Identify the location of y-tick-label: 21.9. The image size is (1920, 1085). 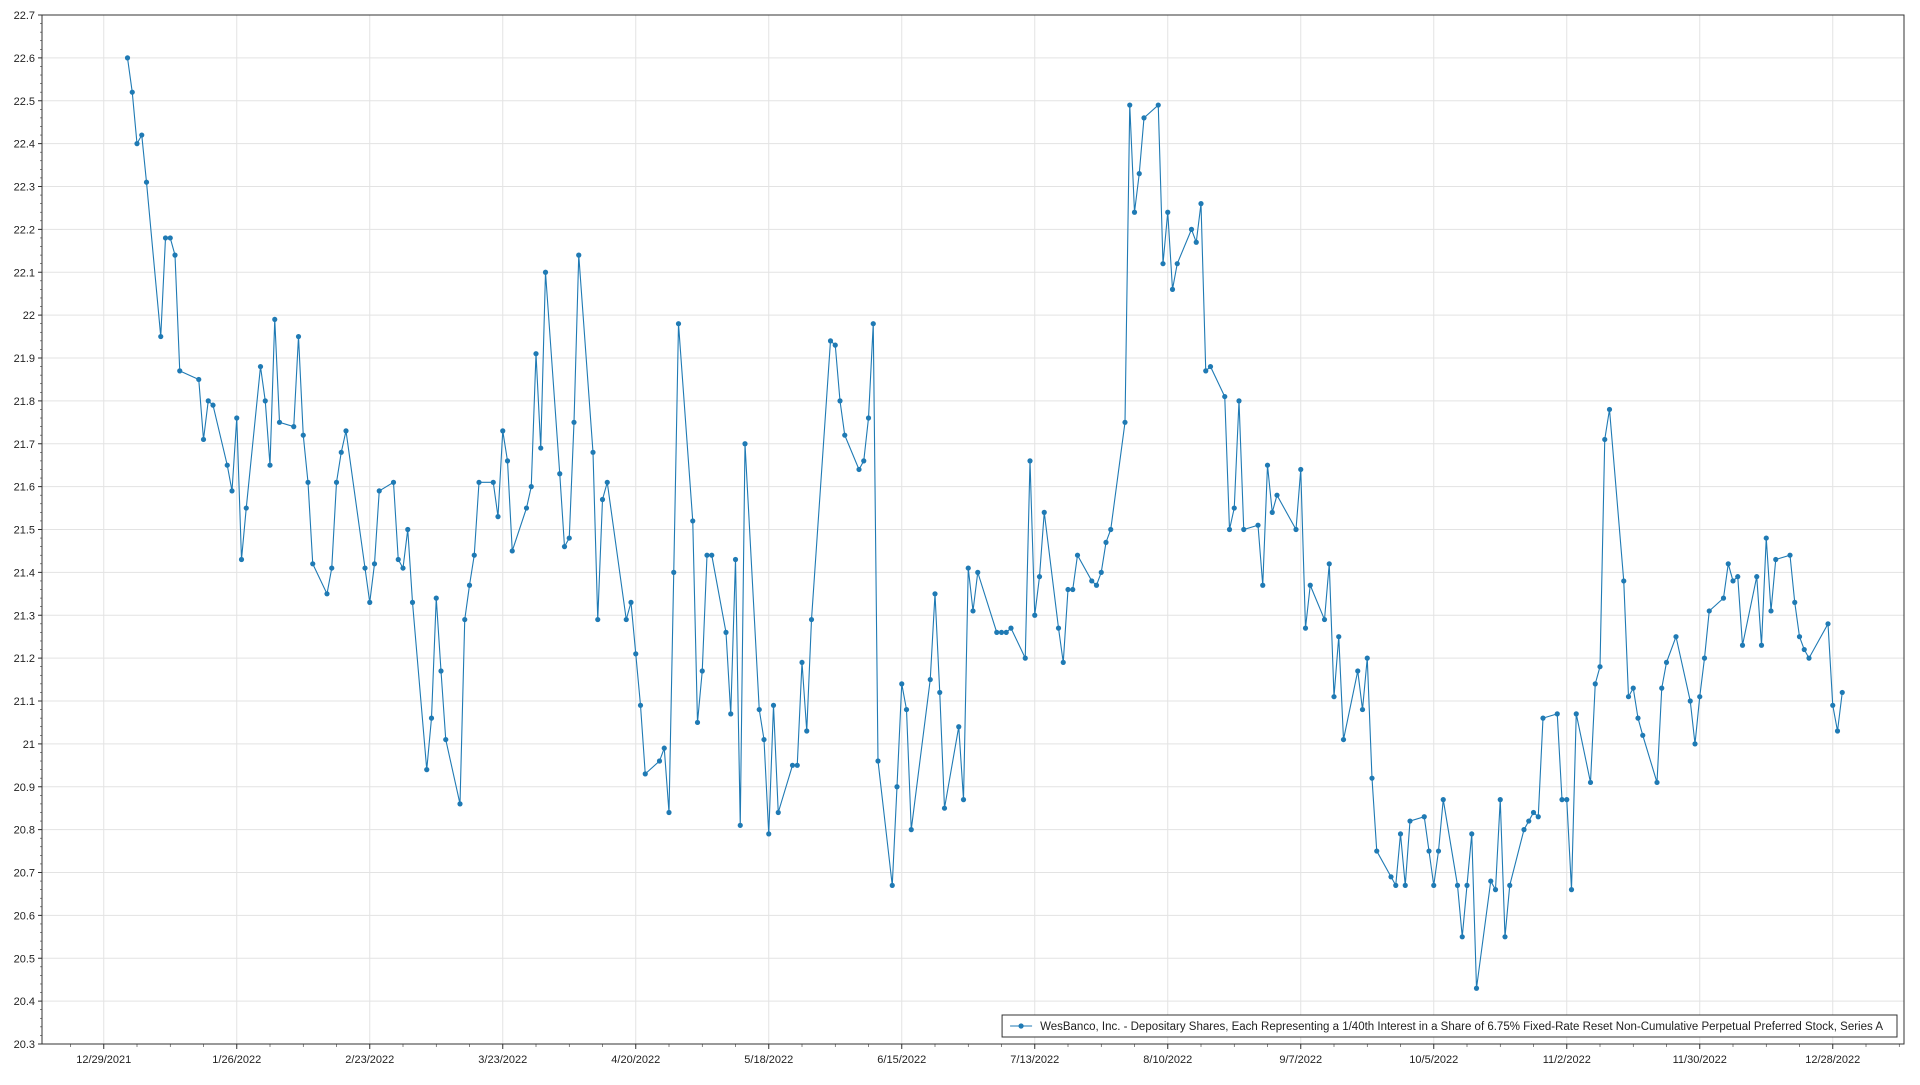
(24, 359).